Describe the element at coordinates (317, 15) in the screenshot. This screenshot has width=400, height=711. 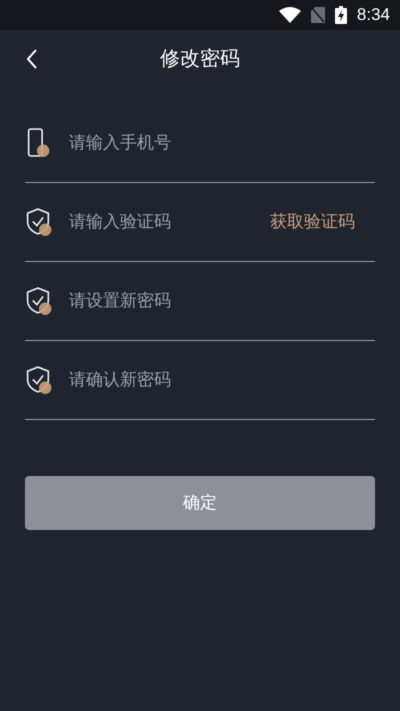
I see `no-sim-icon` at that location.